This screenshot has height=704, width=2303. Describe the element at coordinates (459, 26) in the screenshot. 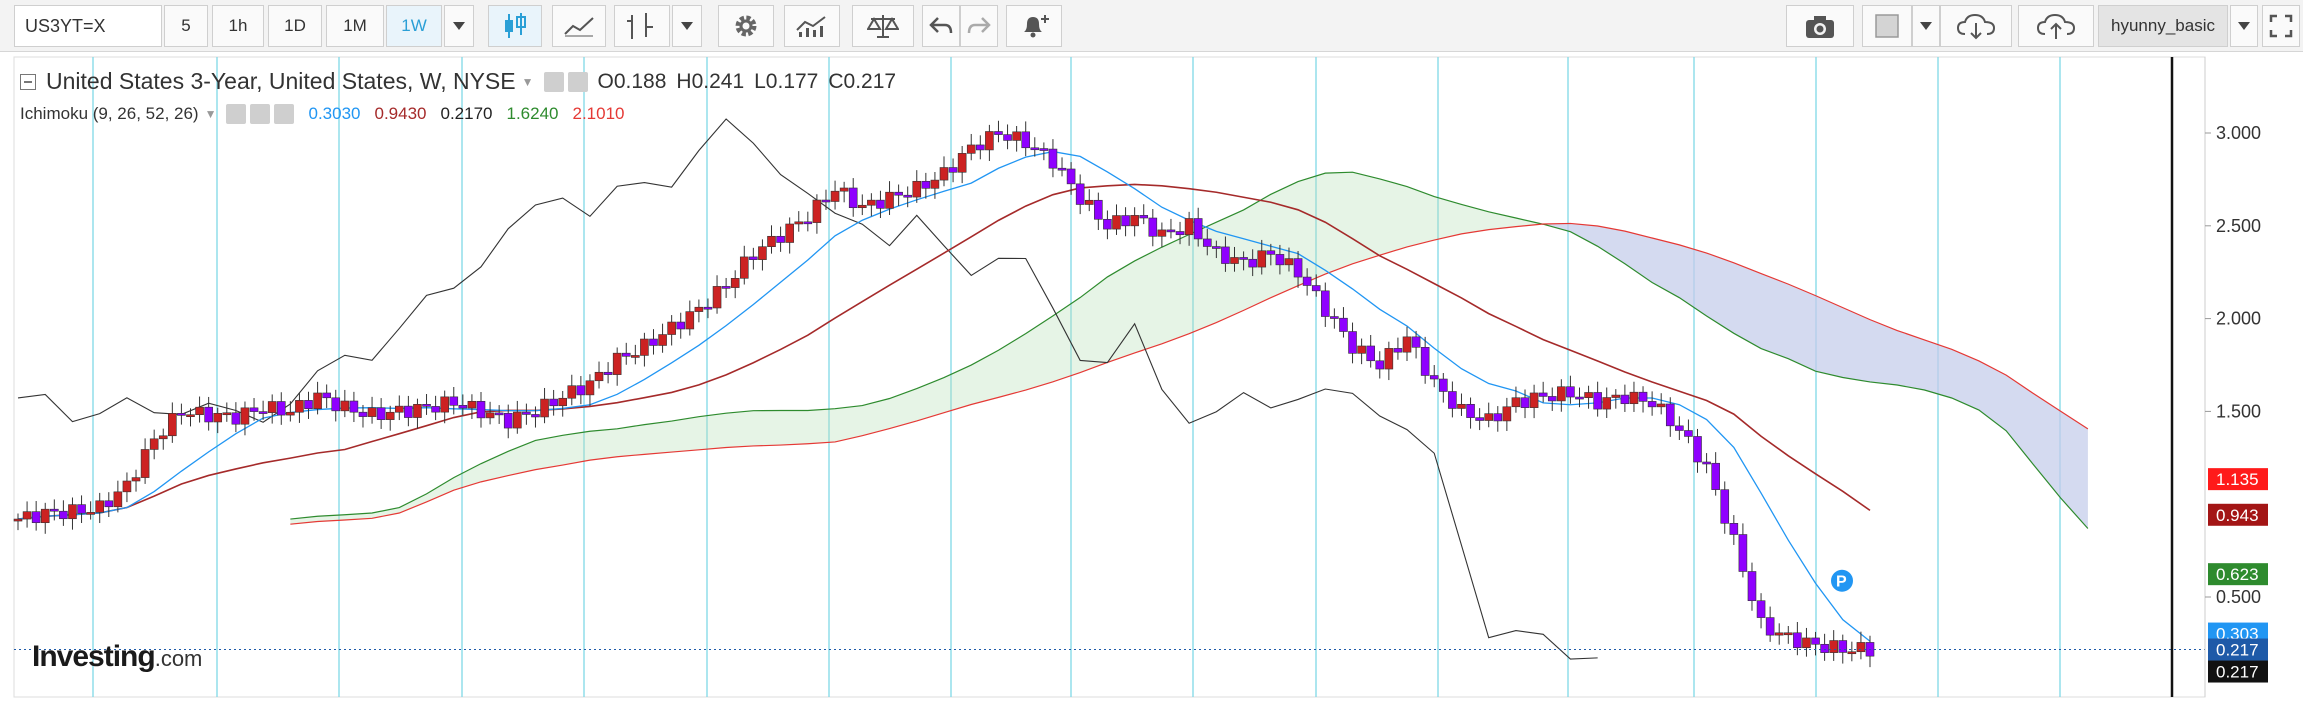

I see `interval-dropdown-button` at that location.